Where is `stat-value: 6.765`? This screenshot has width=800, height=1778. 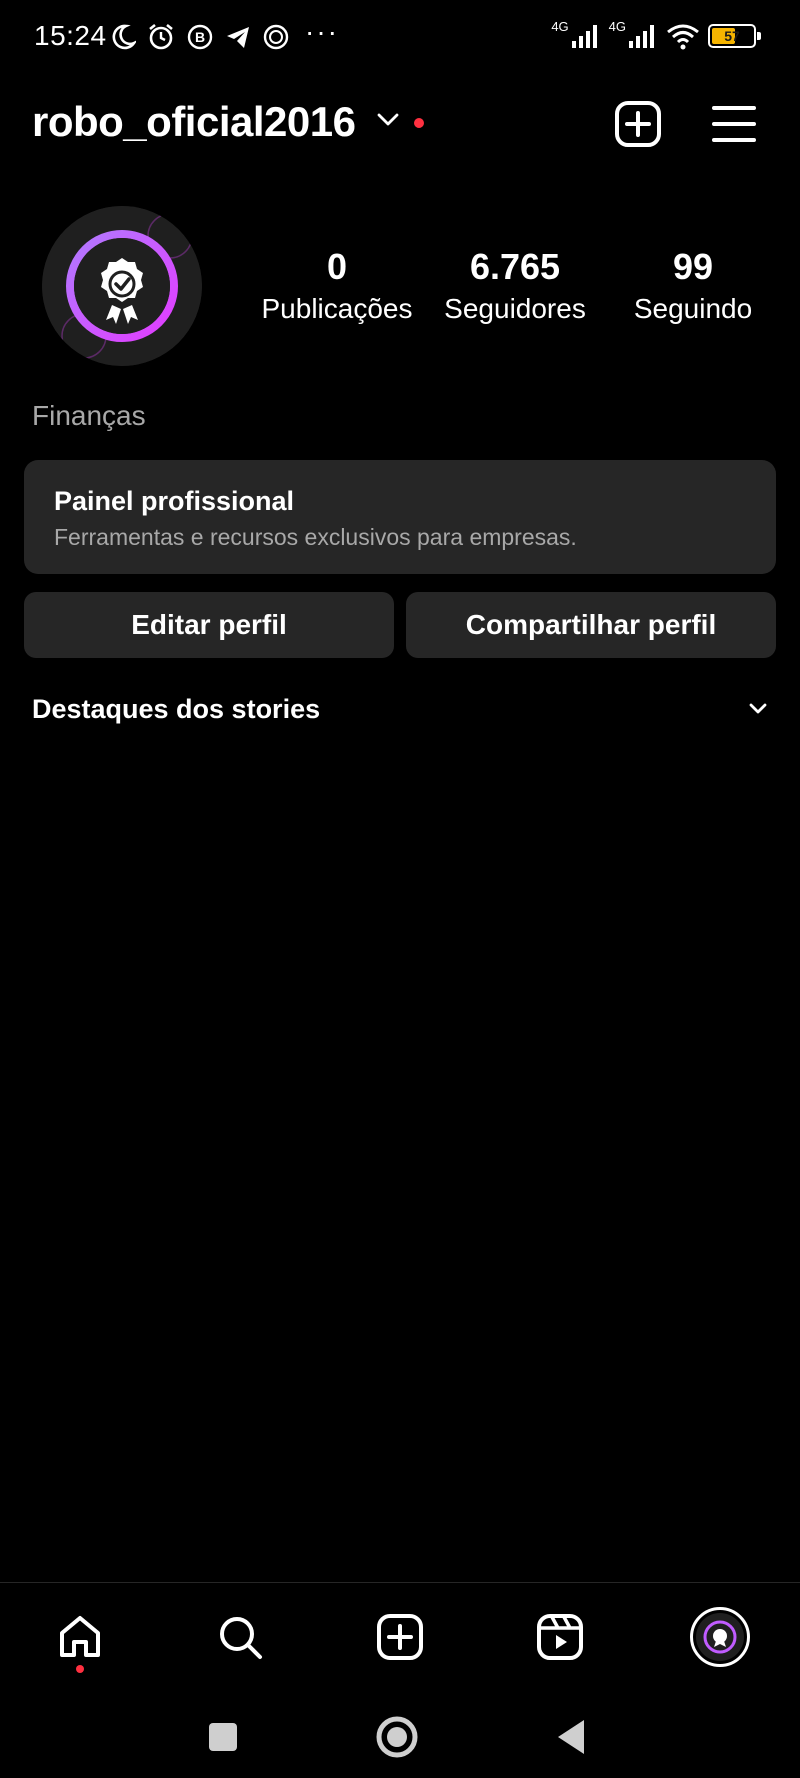
stat-value: 6.765 is located at coordinates (515, 266).